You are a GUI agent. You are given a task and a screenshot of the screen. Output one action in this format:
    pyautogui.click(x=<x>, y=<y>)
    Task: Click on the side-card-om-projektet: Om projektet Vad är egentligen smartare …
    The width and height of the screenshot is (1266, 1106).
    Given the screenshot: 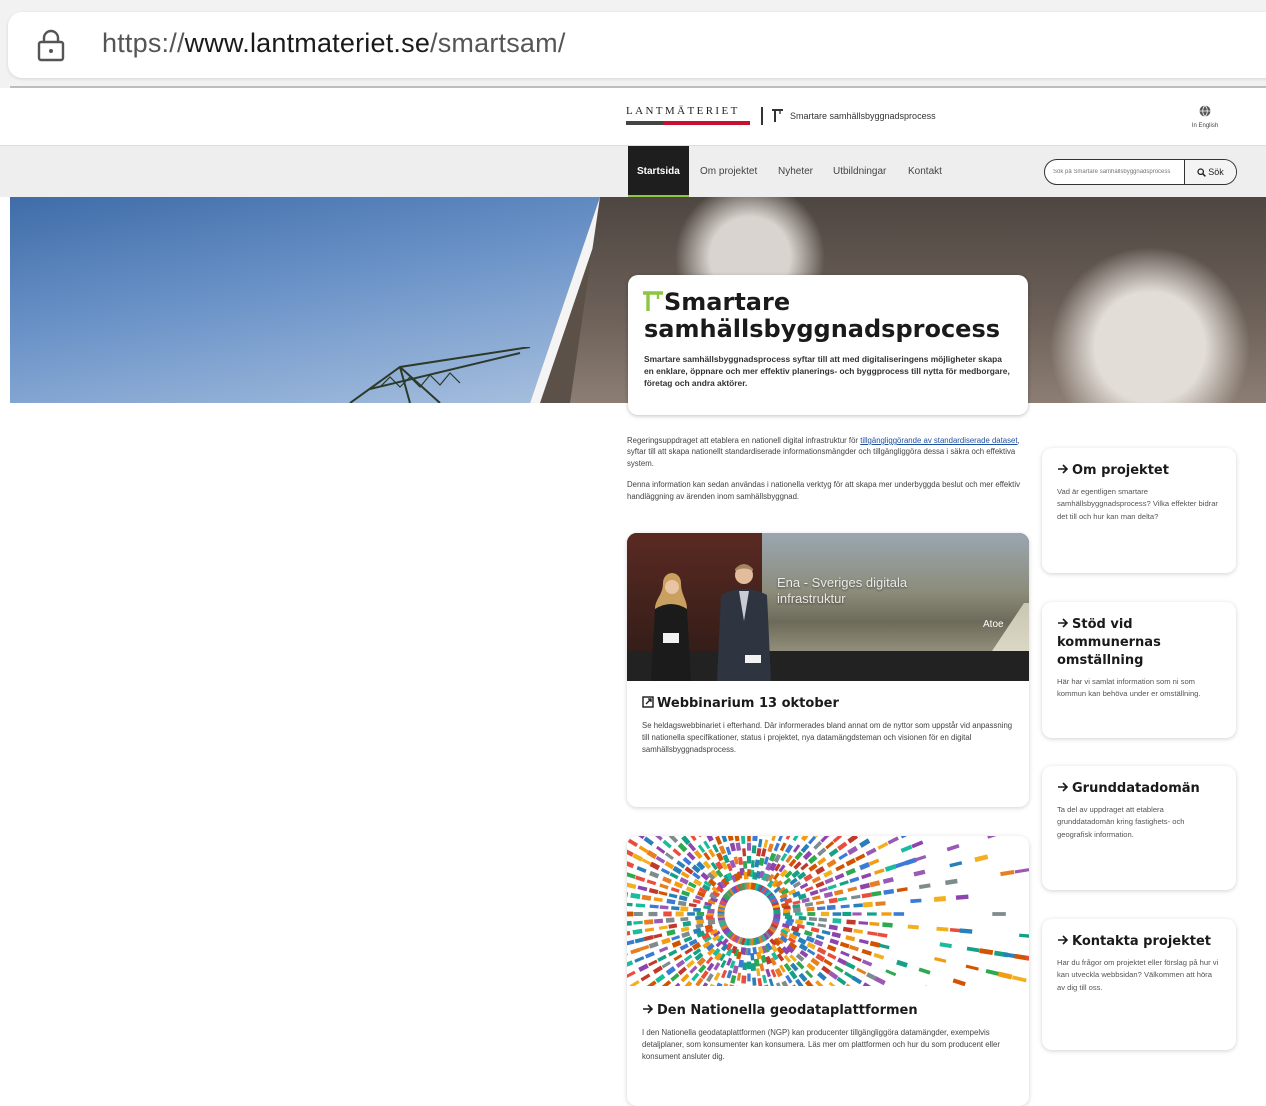 What is the action you would take?
    pyautogui.click(x=1139, y=510)
    